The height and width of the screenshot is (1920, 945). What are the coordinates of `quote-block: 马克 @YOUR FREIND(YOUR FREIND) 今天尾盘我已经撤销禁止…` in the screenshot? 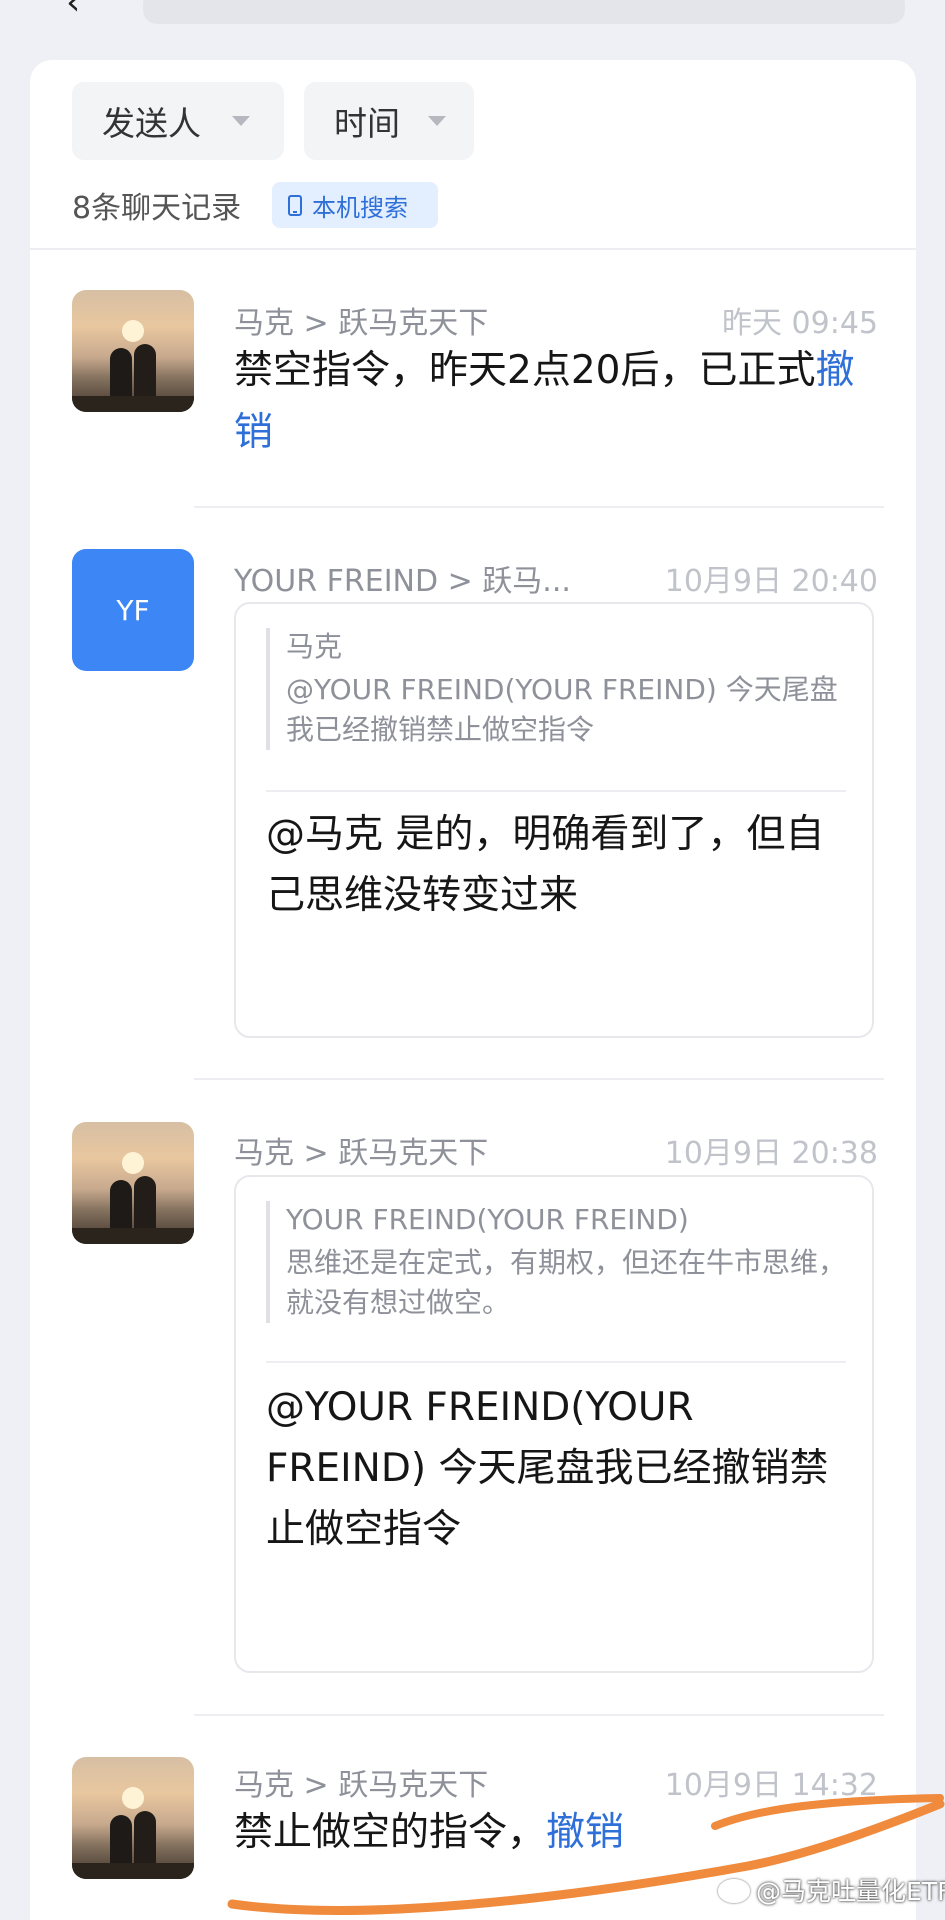 It's located at (556, 689).